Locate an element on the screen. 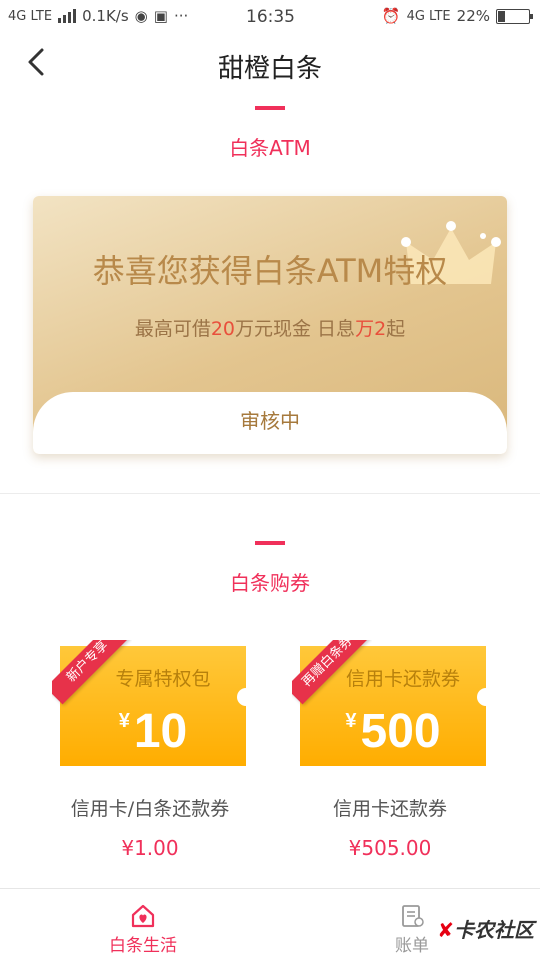 The height and width of the screenshot is (960, 540). atm-section-title: 白条ATM is located at coordinates (270, 148).